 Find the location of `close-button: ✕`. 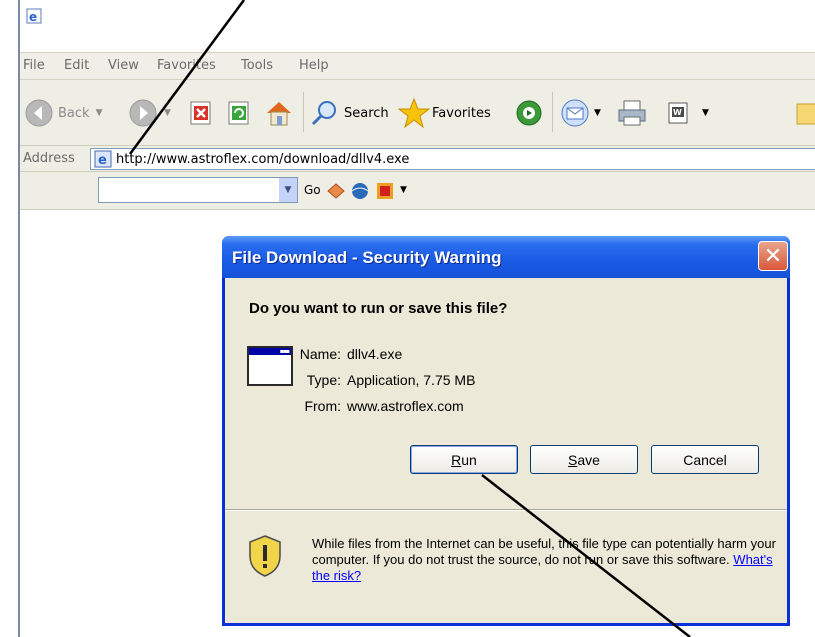

close-button: ✕ is located at coordinates (773, 256).